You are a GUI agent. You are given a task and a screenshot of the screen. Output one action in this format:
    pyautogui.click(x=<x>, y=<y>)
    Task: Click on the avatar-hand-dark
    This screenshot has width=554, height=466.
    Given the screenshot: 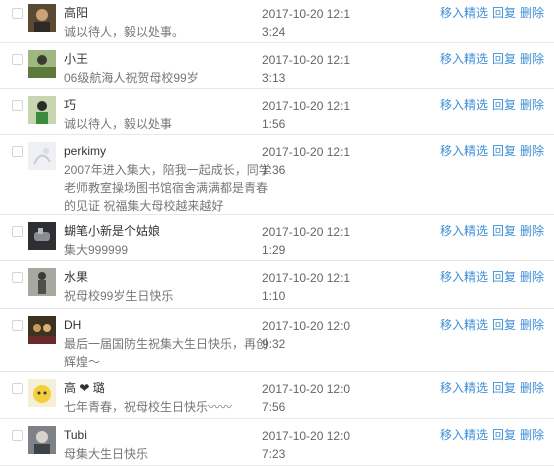 What is the action you would take?
    pyautogui.click(x=42, y=236)
    